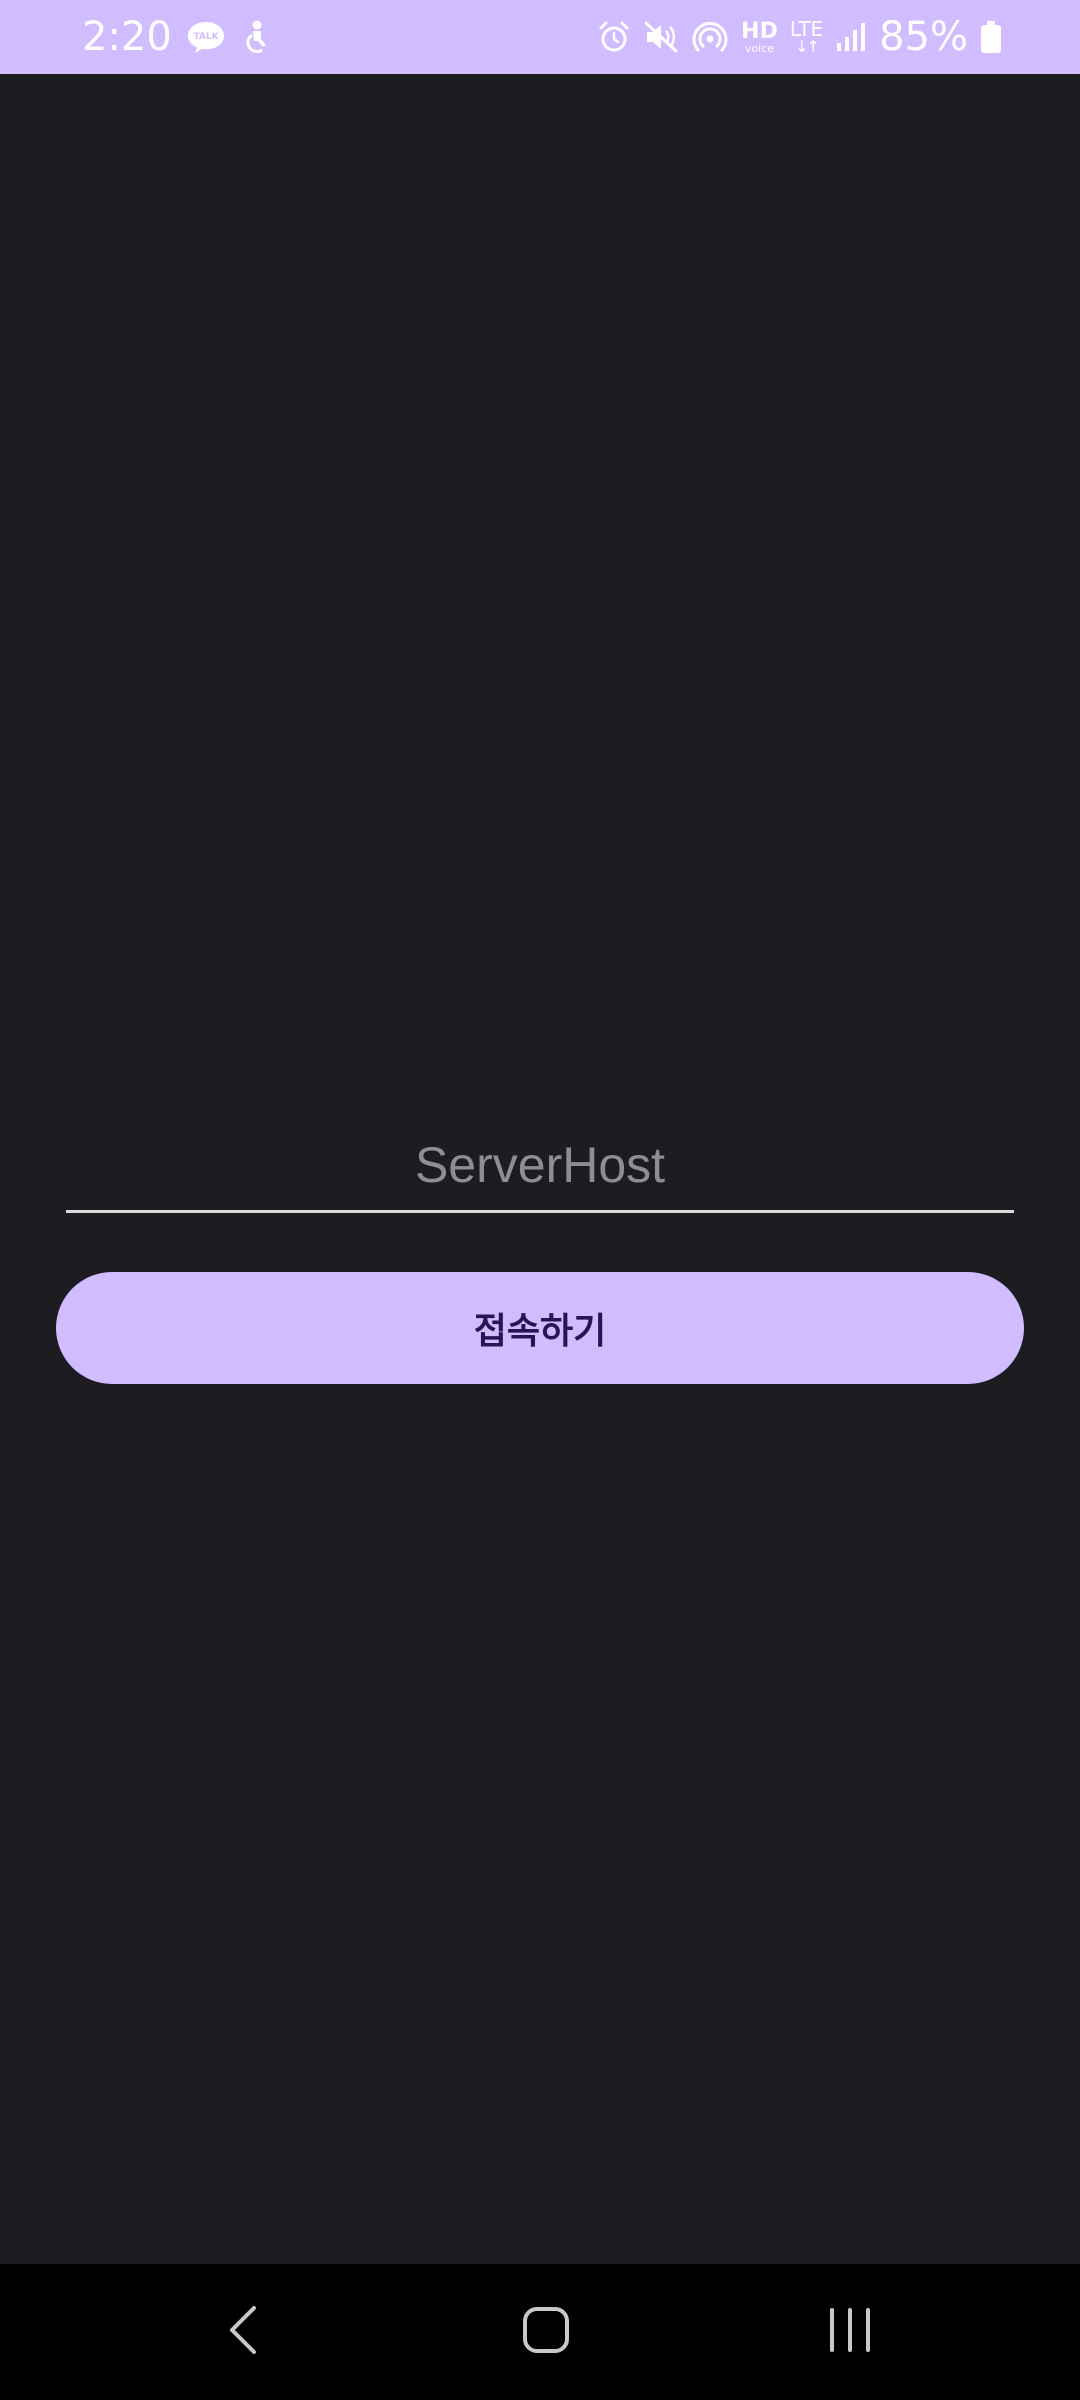 The image size is (1080, 2400). I want to click on svg-text: TALK, so click(206, 37).